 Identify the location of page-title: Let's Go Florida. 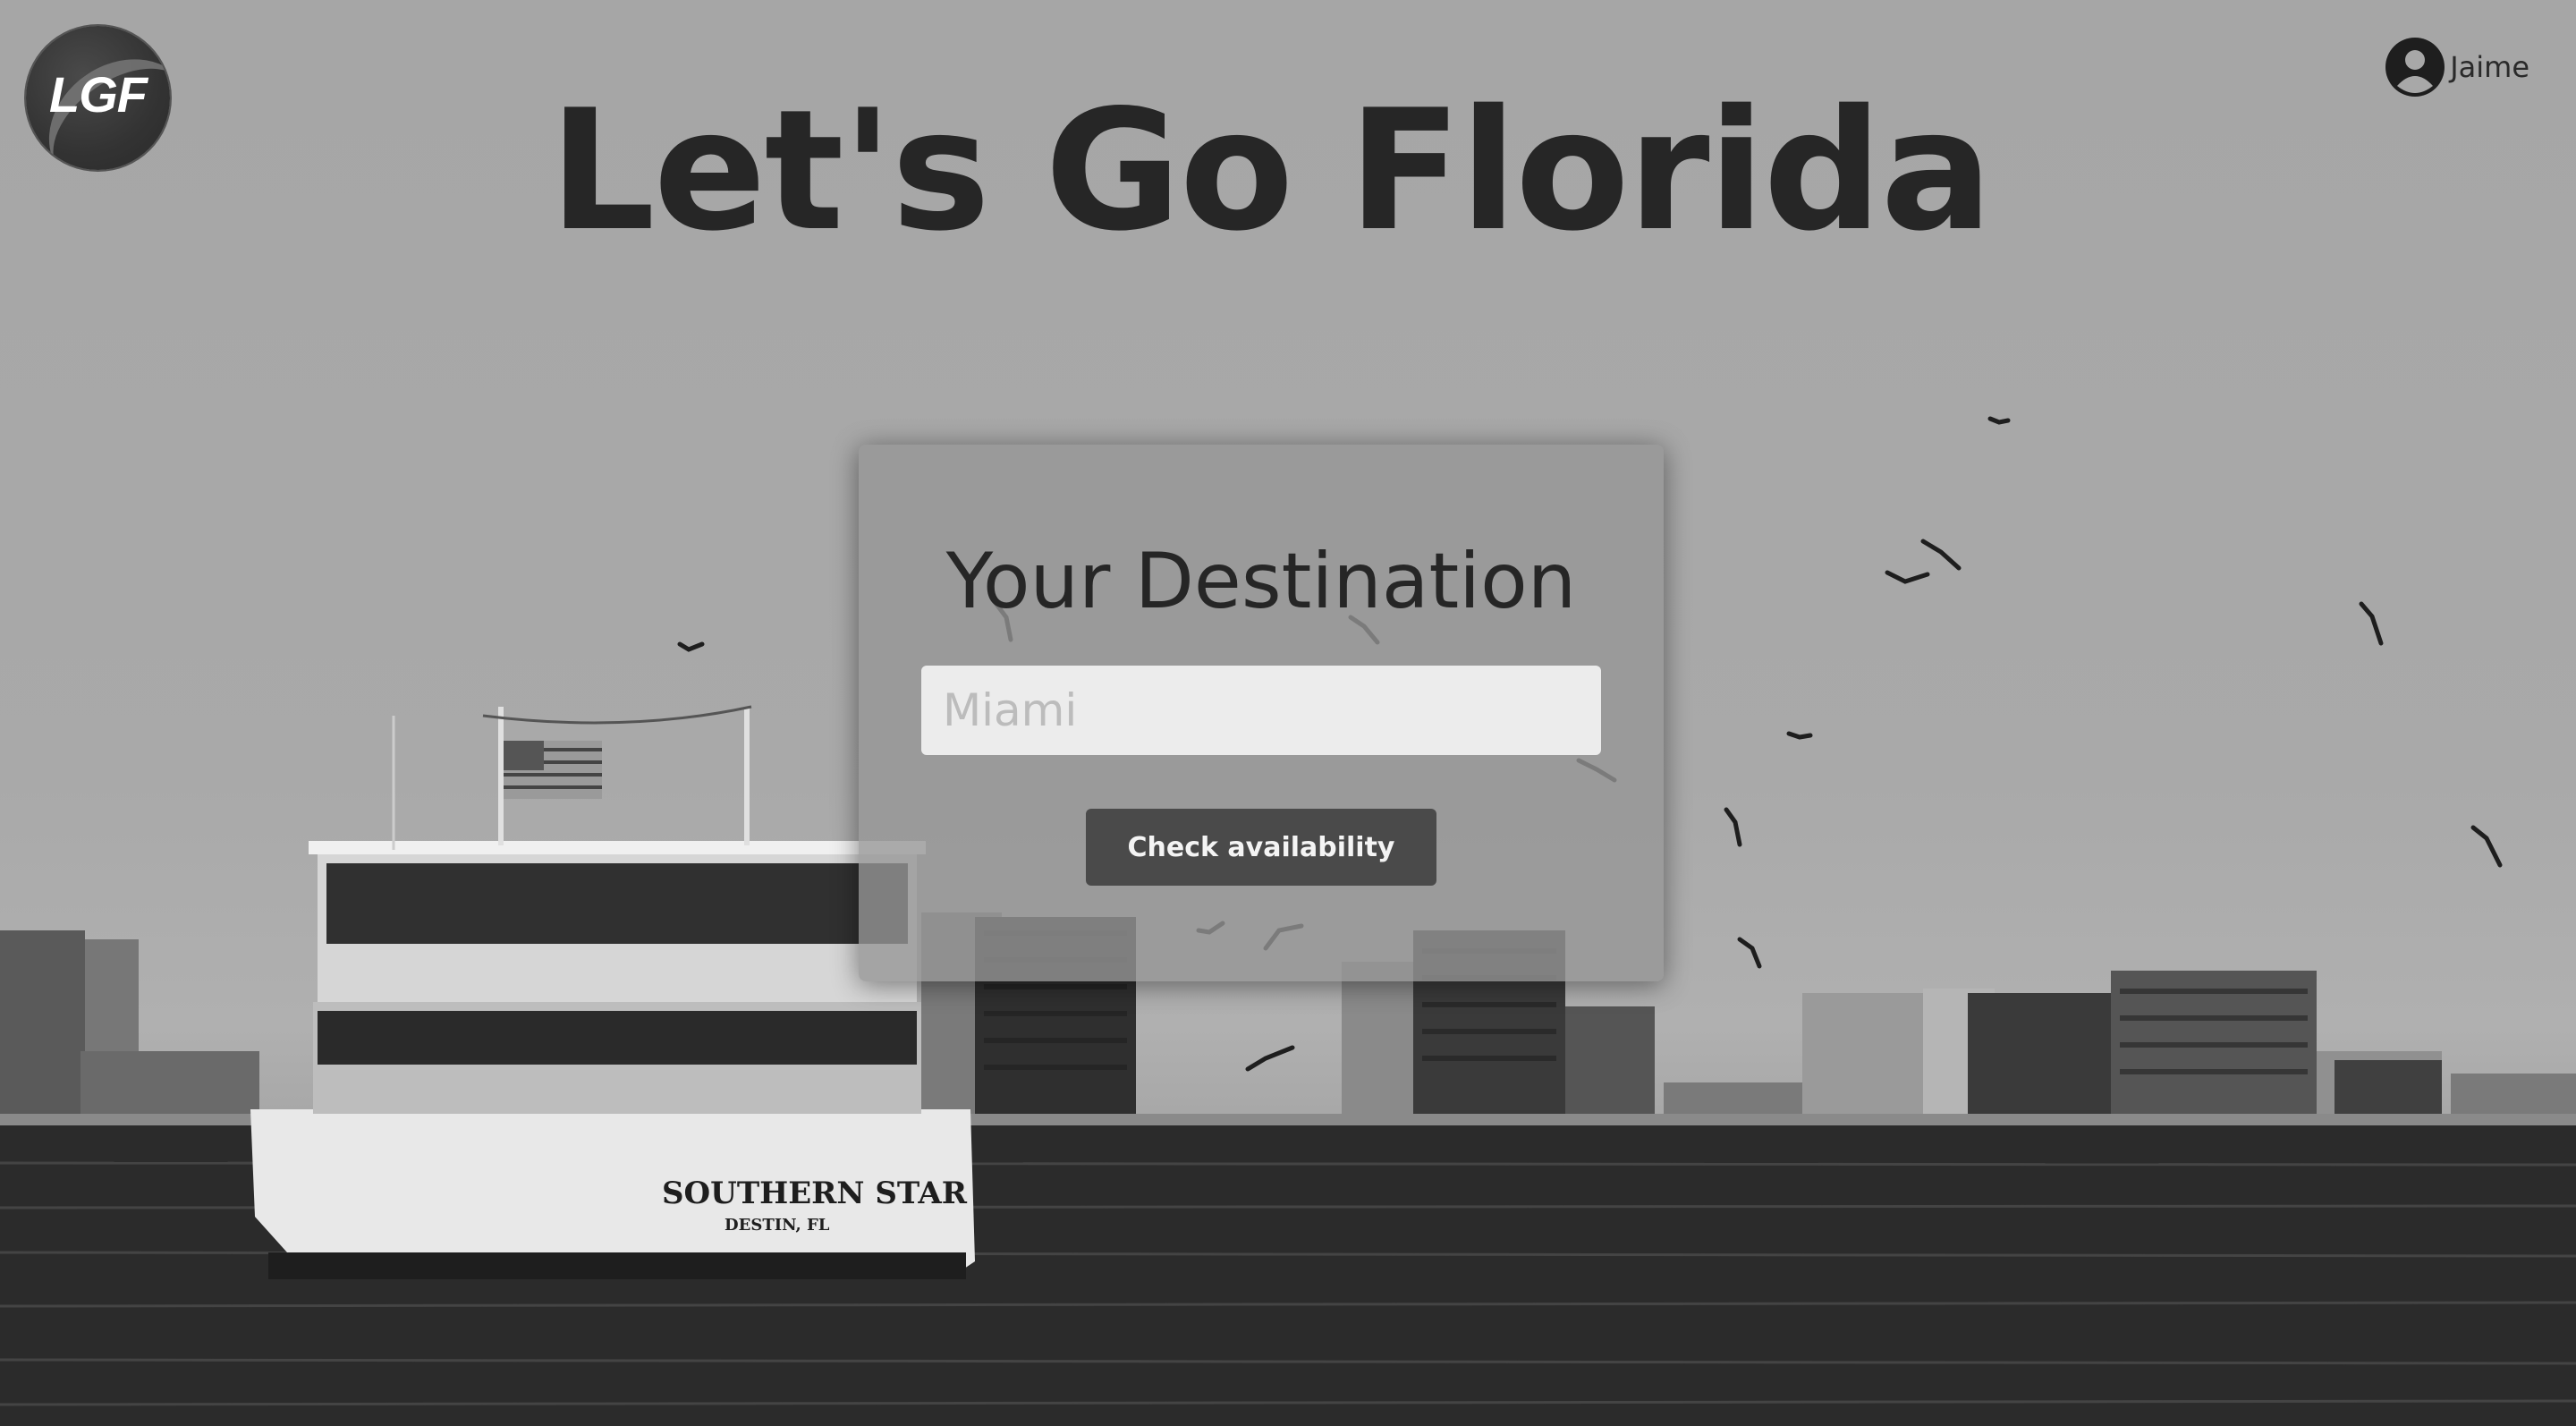
(1271, 170).